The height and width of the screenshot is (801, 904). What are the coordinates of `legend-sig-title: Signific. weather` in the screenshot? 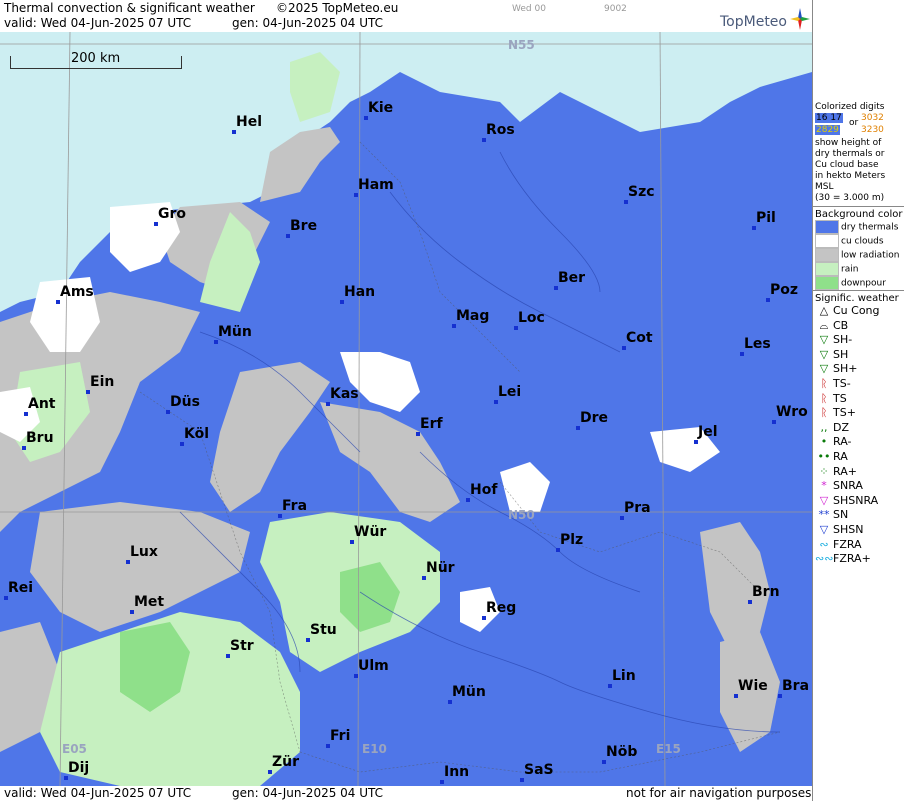 It's located at (857, 298).